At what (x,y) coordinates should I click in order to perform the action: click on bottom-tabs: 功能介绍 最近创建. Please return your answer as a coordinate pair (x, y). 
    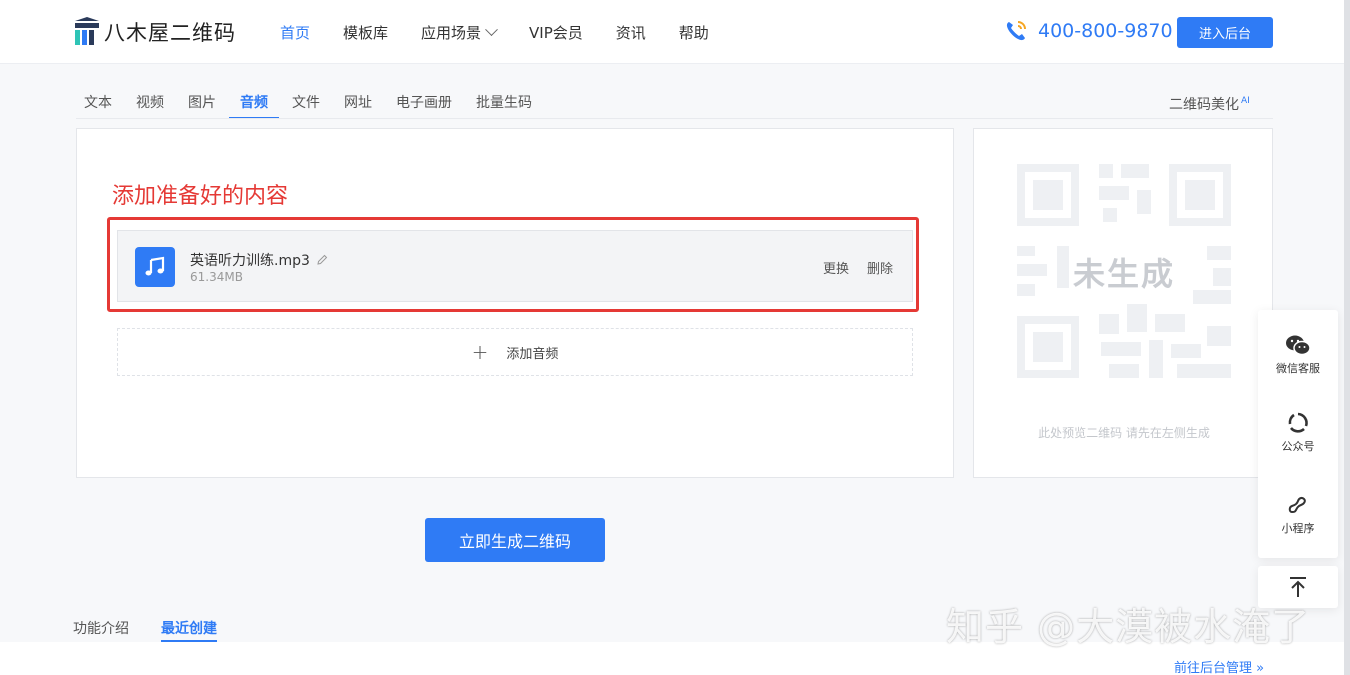
    Looking at the image, I should click on (161, 630).